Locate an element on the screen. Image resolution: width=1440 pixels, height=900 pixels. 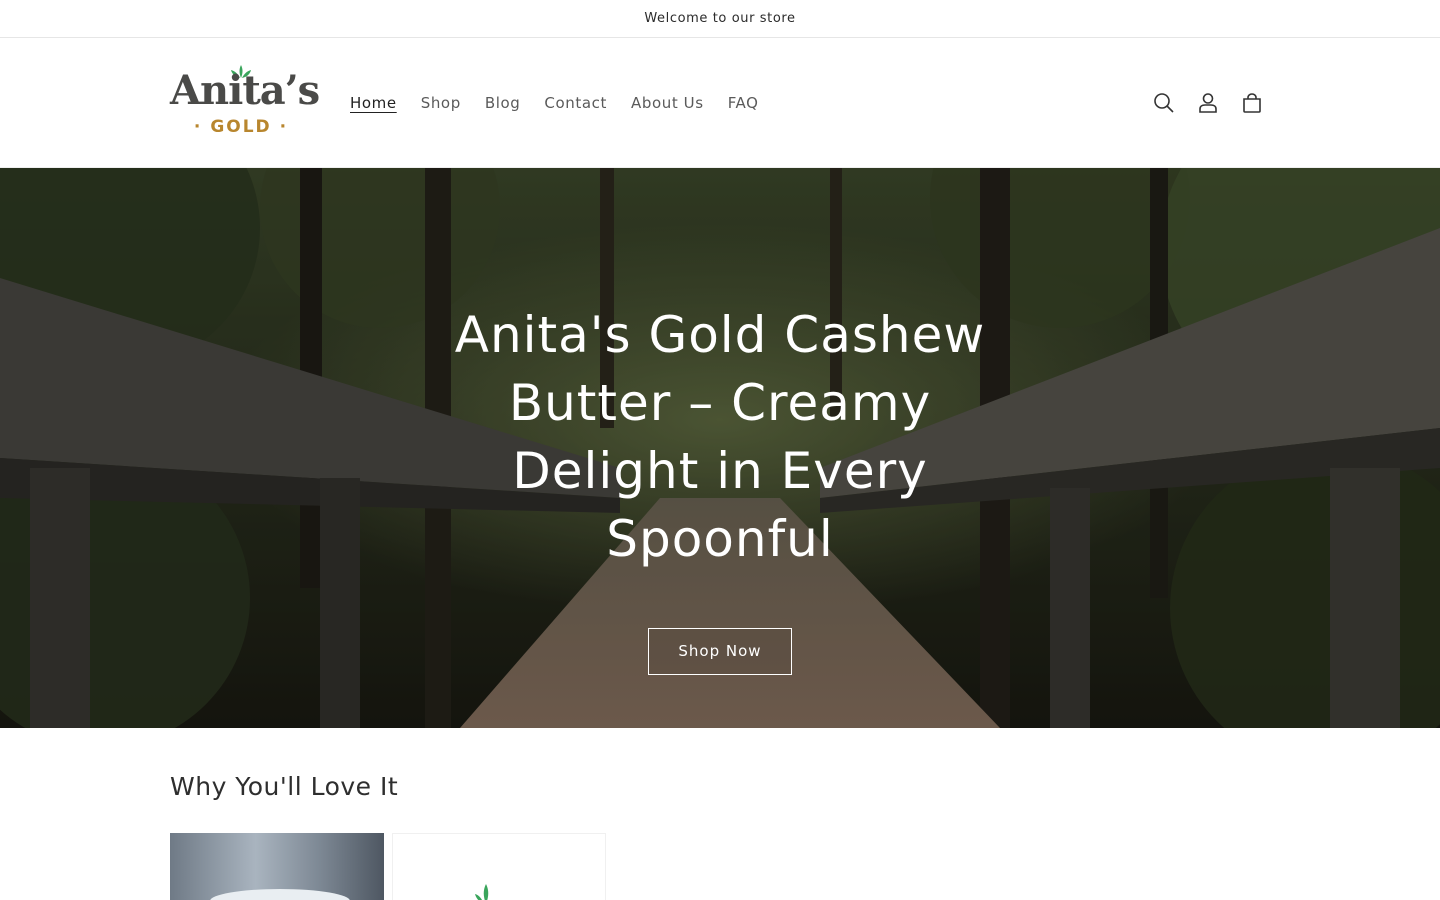
features-title: Why You'll Love It is located at coordinates (284, 786).